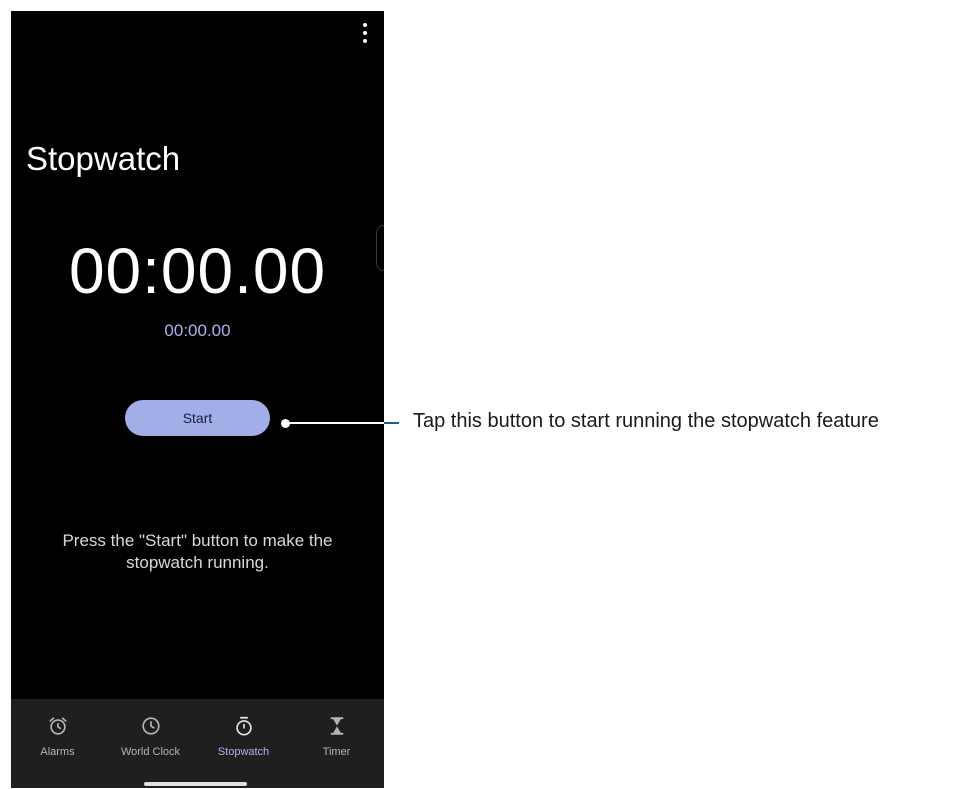  What do you see at coordinates (337, 423) in the screenshot?
I see `callout-line` at bounding box center [337, 423].